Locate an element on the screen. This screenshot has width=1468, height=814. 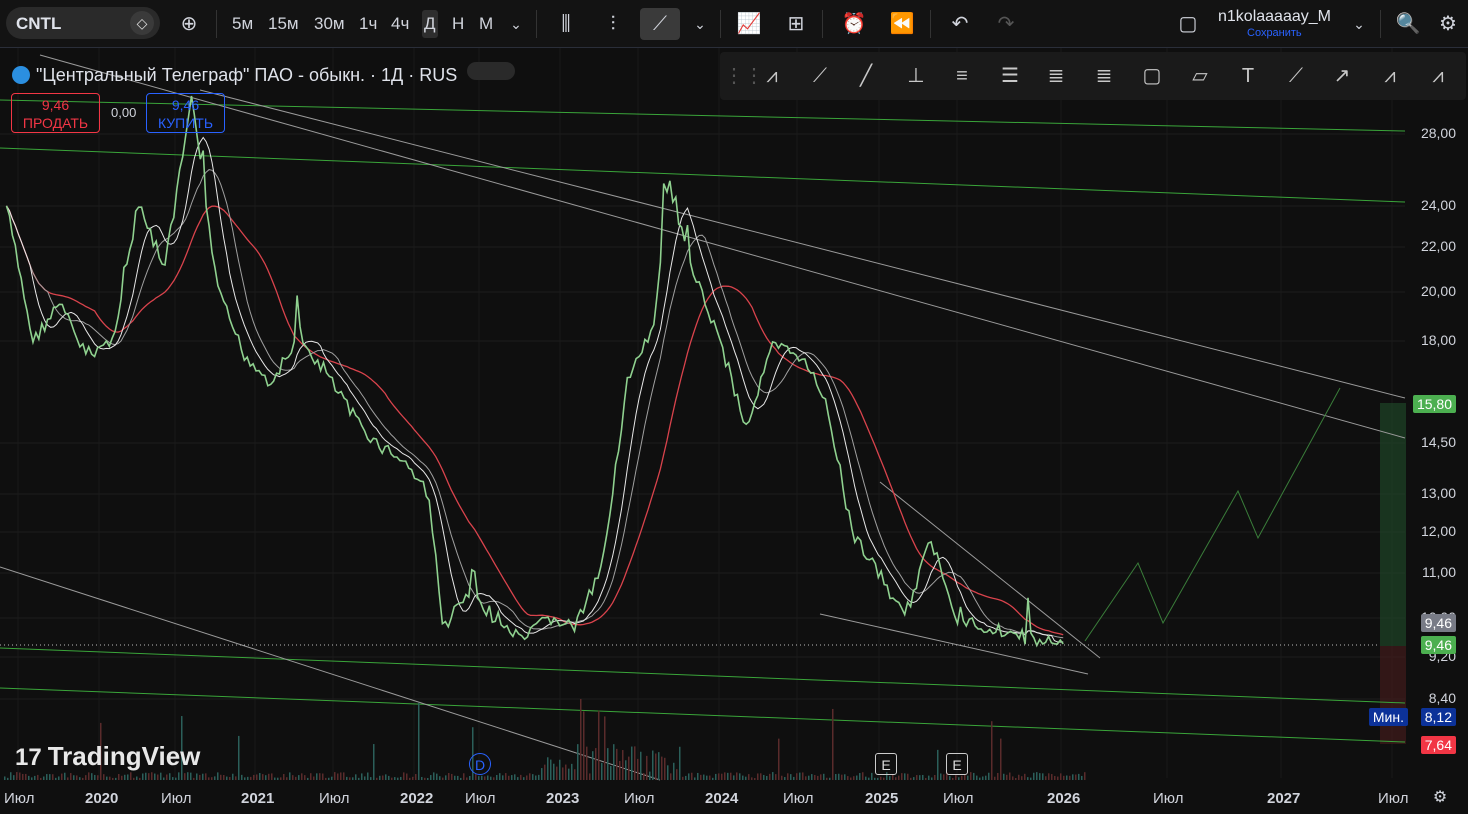
regression-icon: ☰ is located at coordinates (1010, 76).